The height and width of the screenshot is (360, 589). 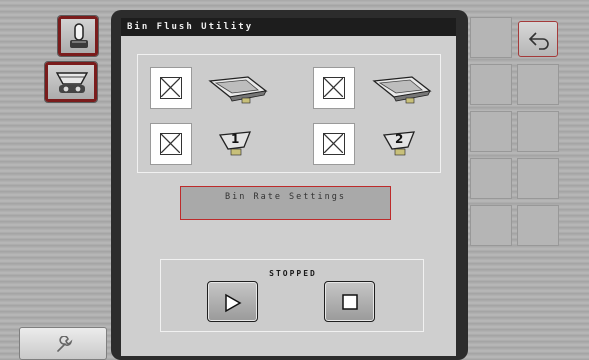 I want to click on bin-flush-icon, so click(x=72, y=82).